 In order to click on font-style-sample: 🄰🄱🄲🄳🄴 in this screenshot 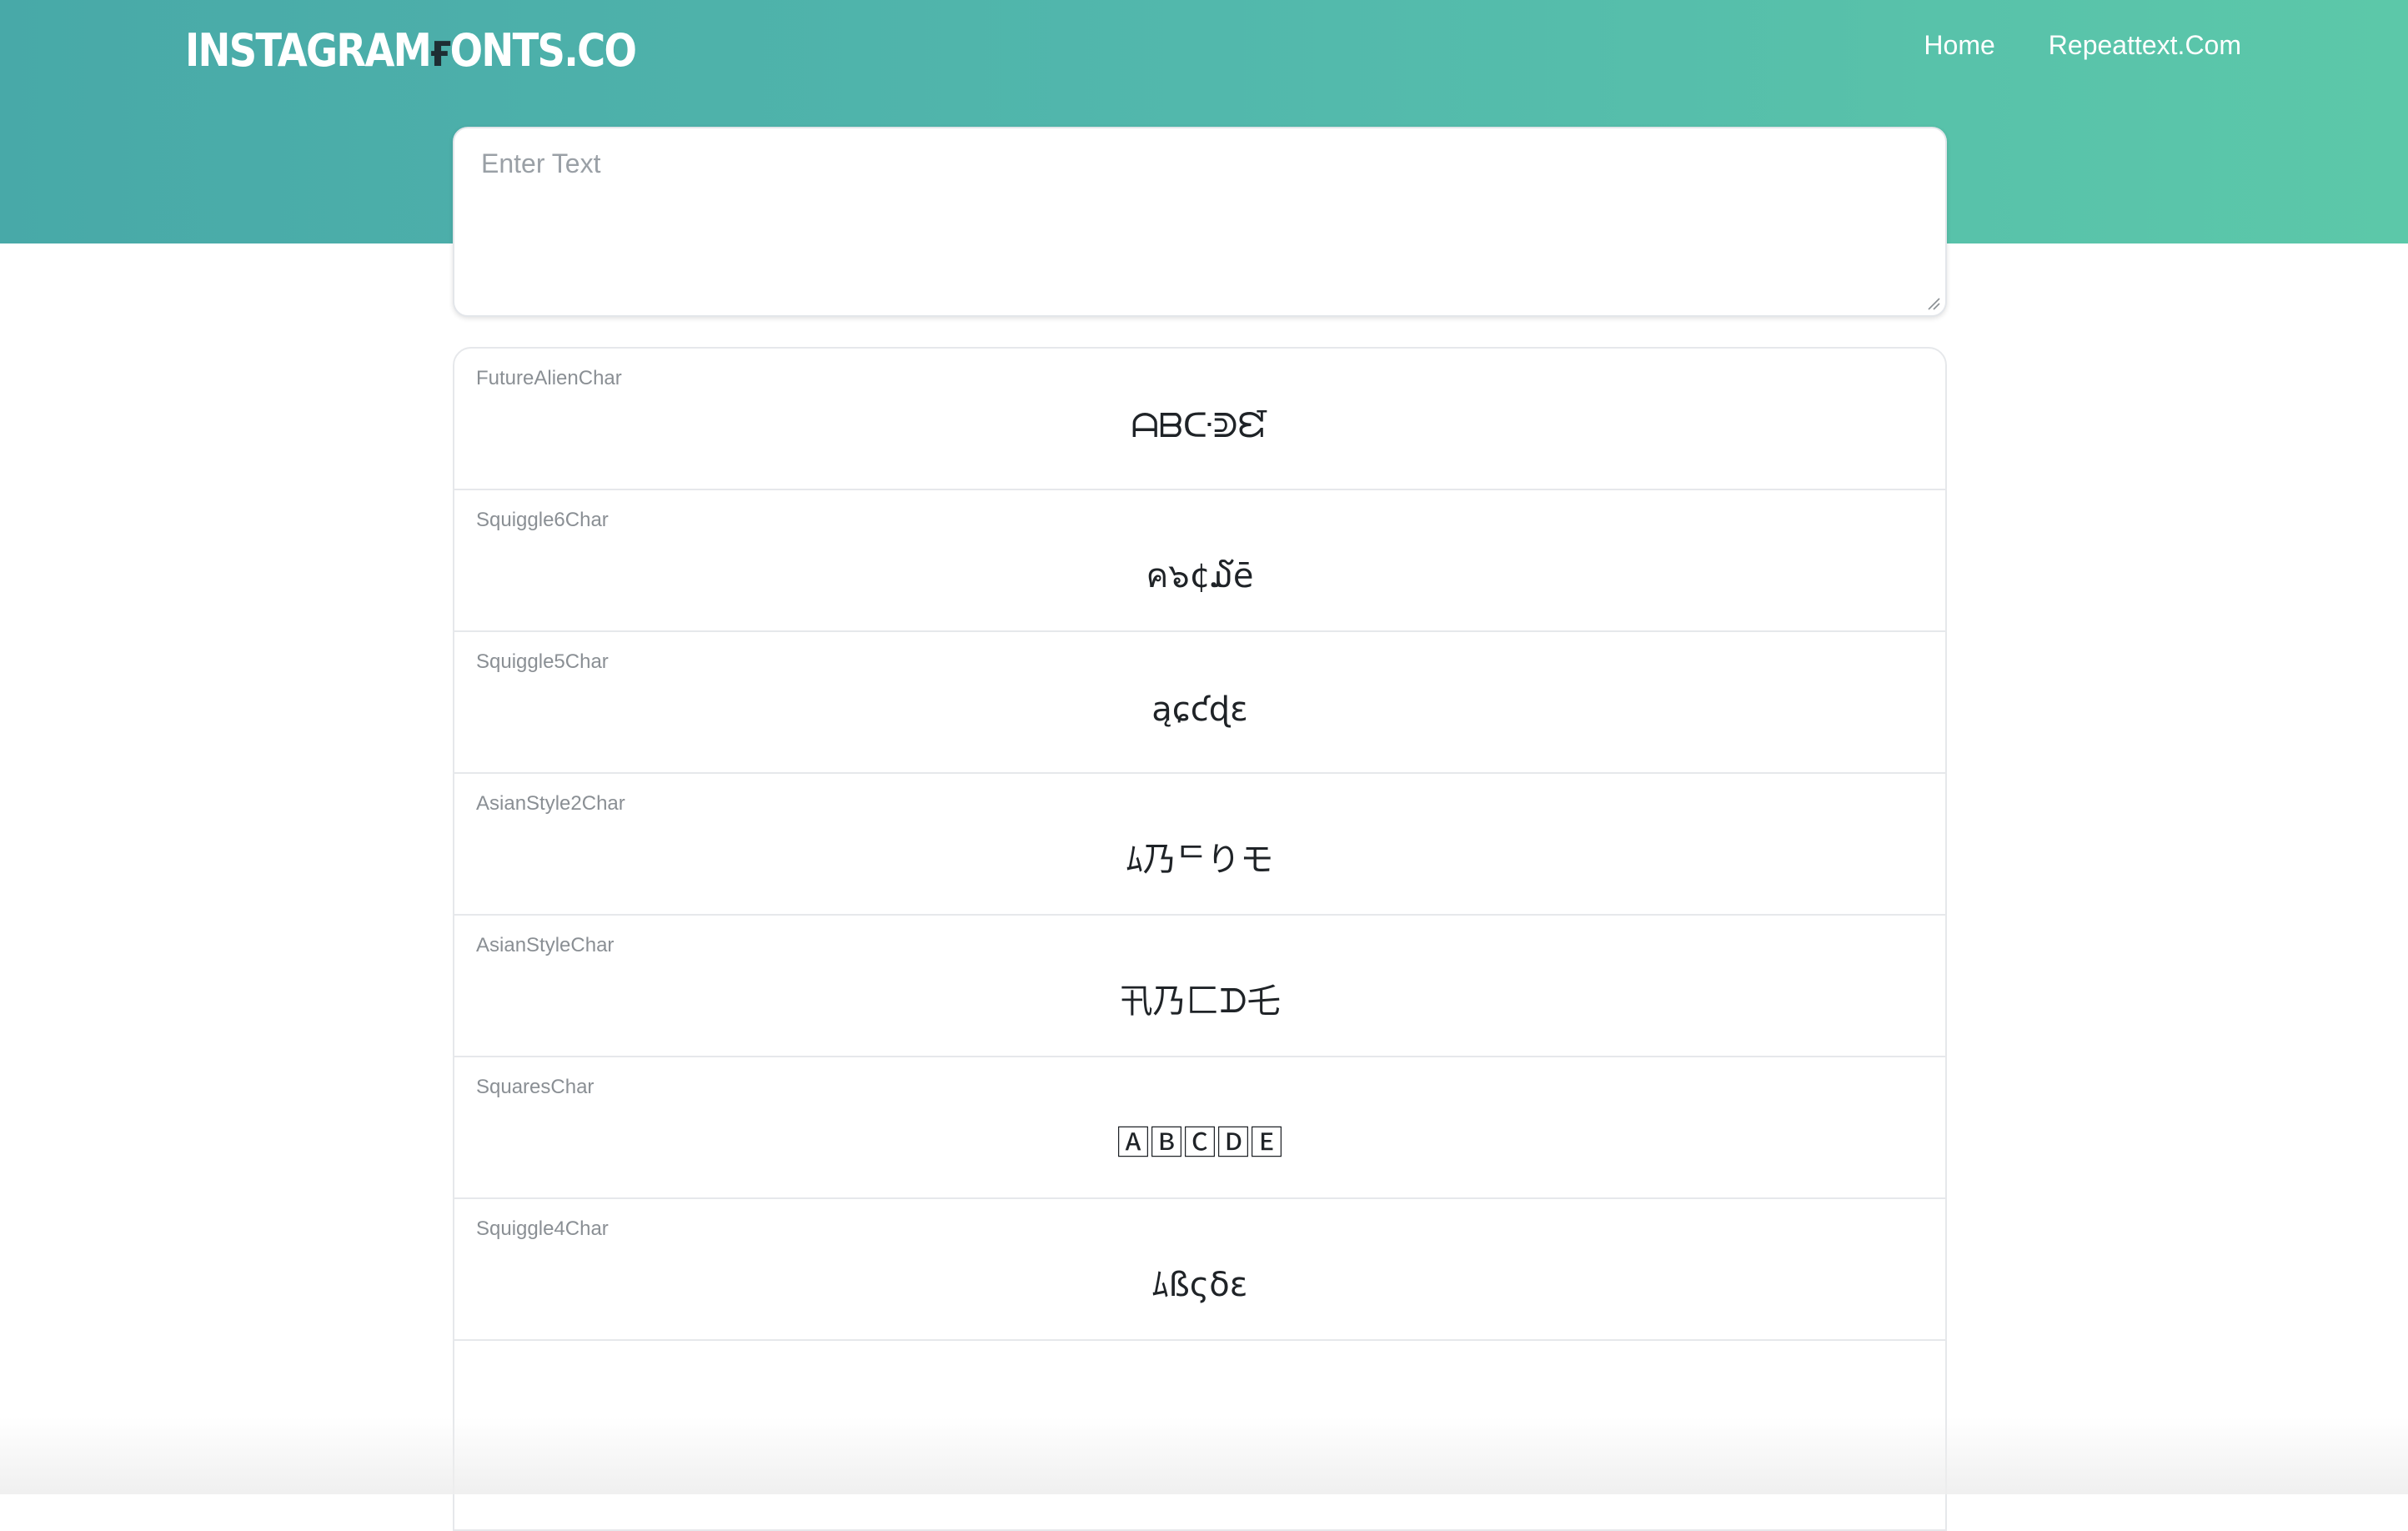, I will do `click(1199, 1140)`.